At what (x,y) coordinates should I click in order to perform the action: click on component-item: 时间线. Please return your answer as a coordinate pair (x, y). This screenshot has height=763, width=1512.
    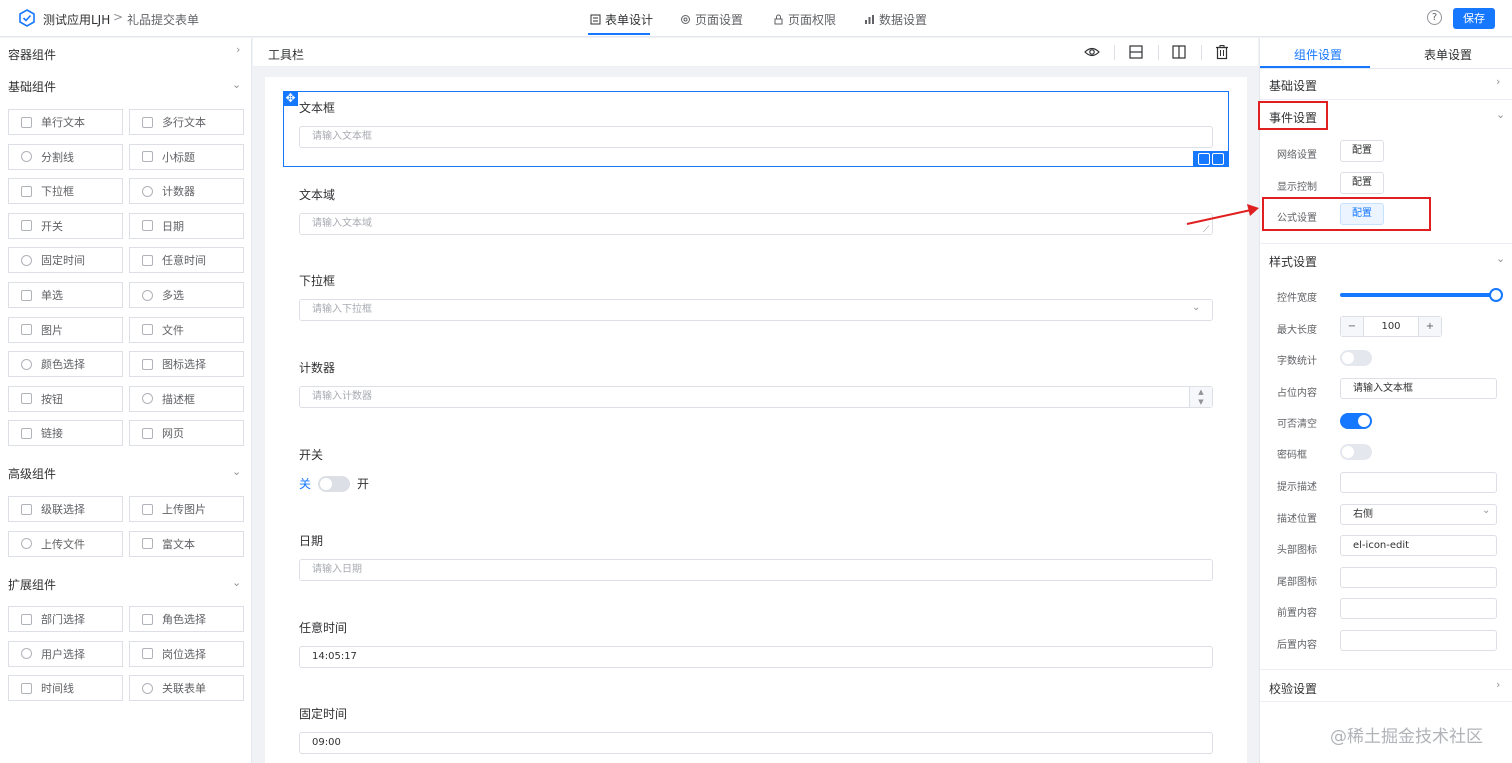
    Looking at the image, I should click on (65, 688).